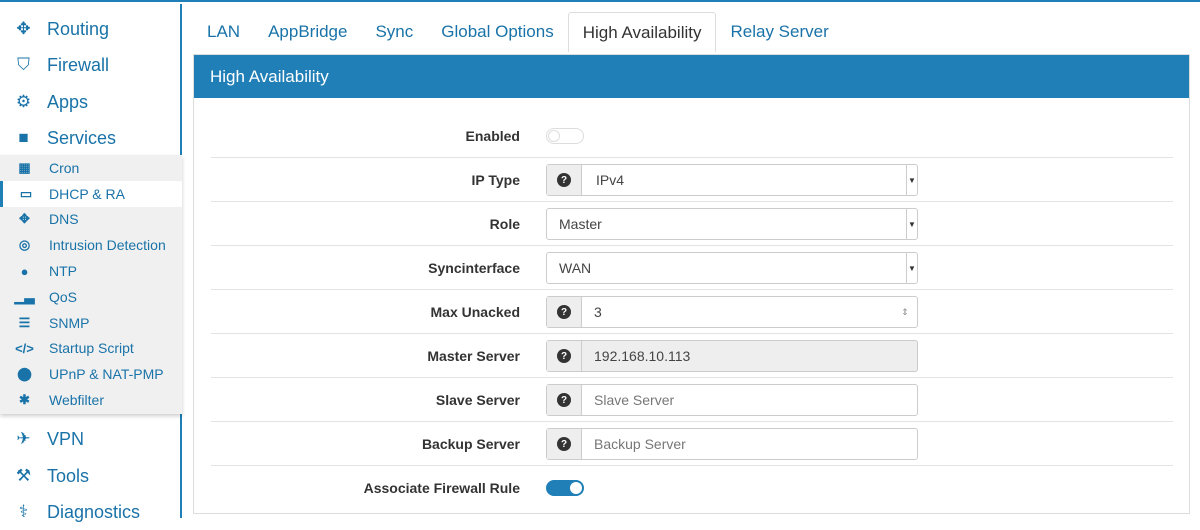  Describe the element at coordinates (497, 32) in the screenshot. I see `tab-global-options: Global Options` at that location.